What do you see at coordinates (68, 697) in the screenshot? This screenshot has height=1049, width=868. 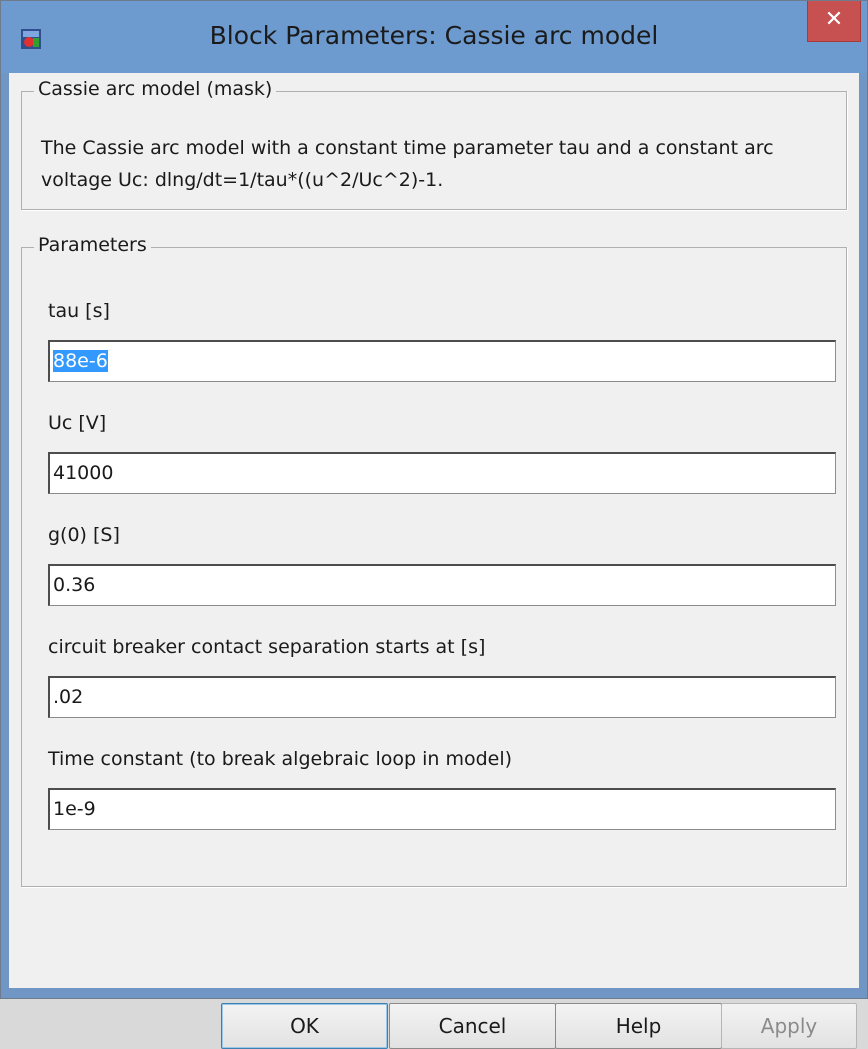 I see `separation-start-value: .02` at bounding box center [68, 697].